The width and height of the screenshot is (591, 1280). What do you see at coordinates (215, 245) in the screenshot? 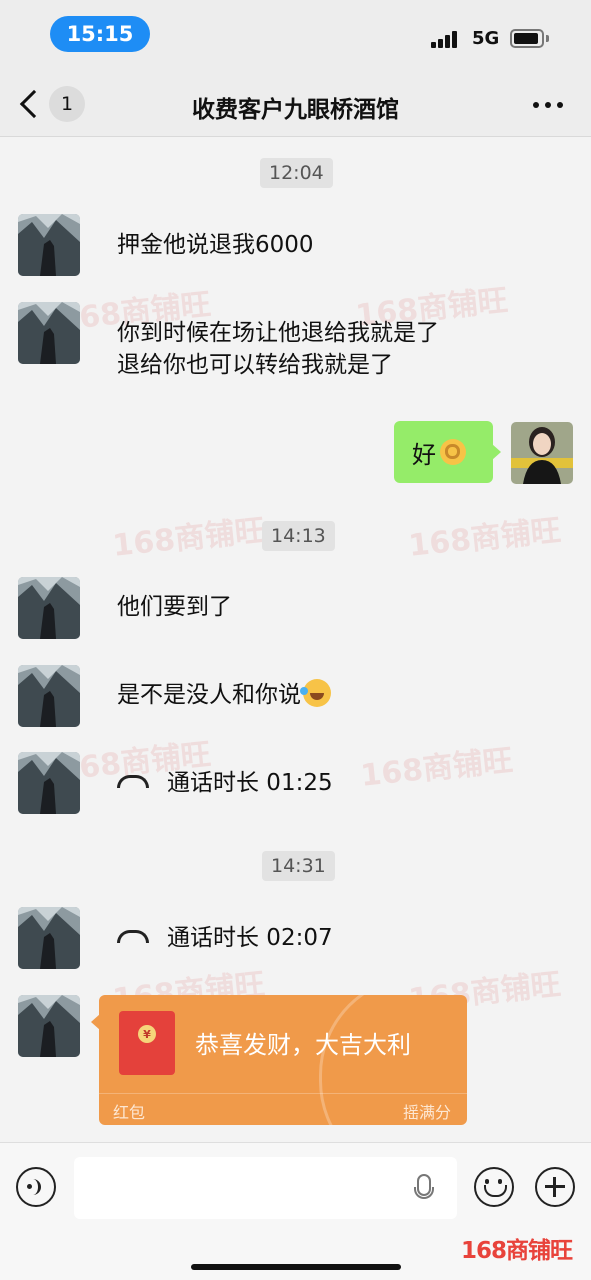
I see `incoming-message: 押金他说退我6000` at bounding box center [215, 245].